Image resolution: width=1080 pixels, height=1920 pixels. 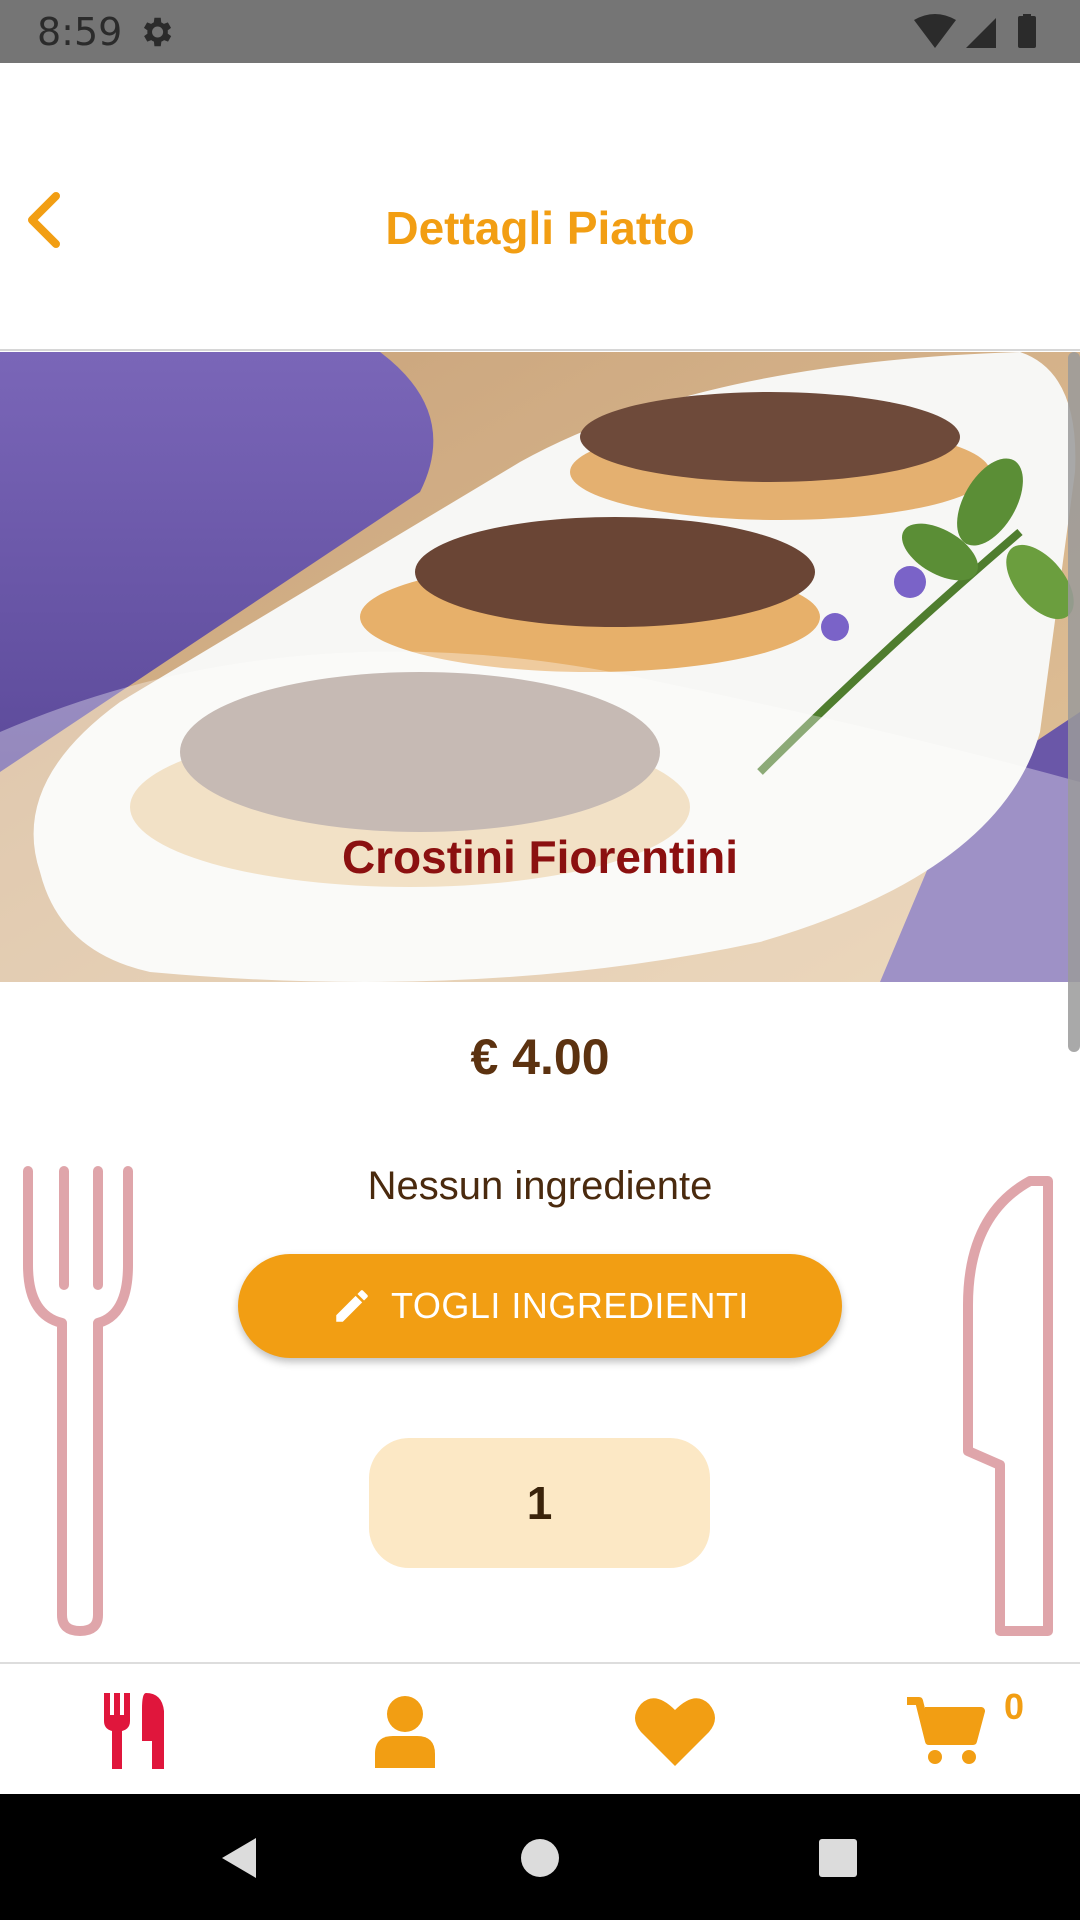 I want to click on cart-count-badge: 0, so click(x=1014, y=1706).